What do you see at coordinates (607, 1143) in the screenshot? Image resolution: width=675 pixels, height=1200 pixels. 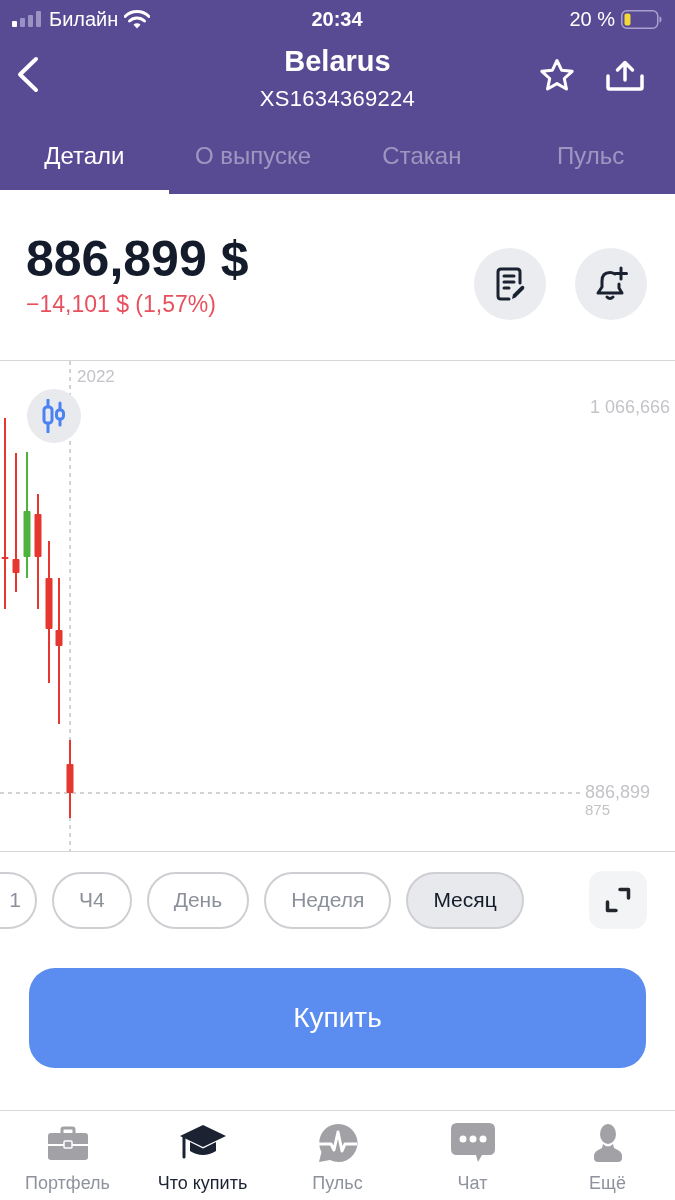 I see `person-icon` at bounding box center [607, 1143].